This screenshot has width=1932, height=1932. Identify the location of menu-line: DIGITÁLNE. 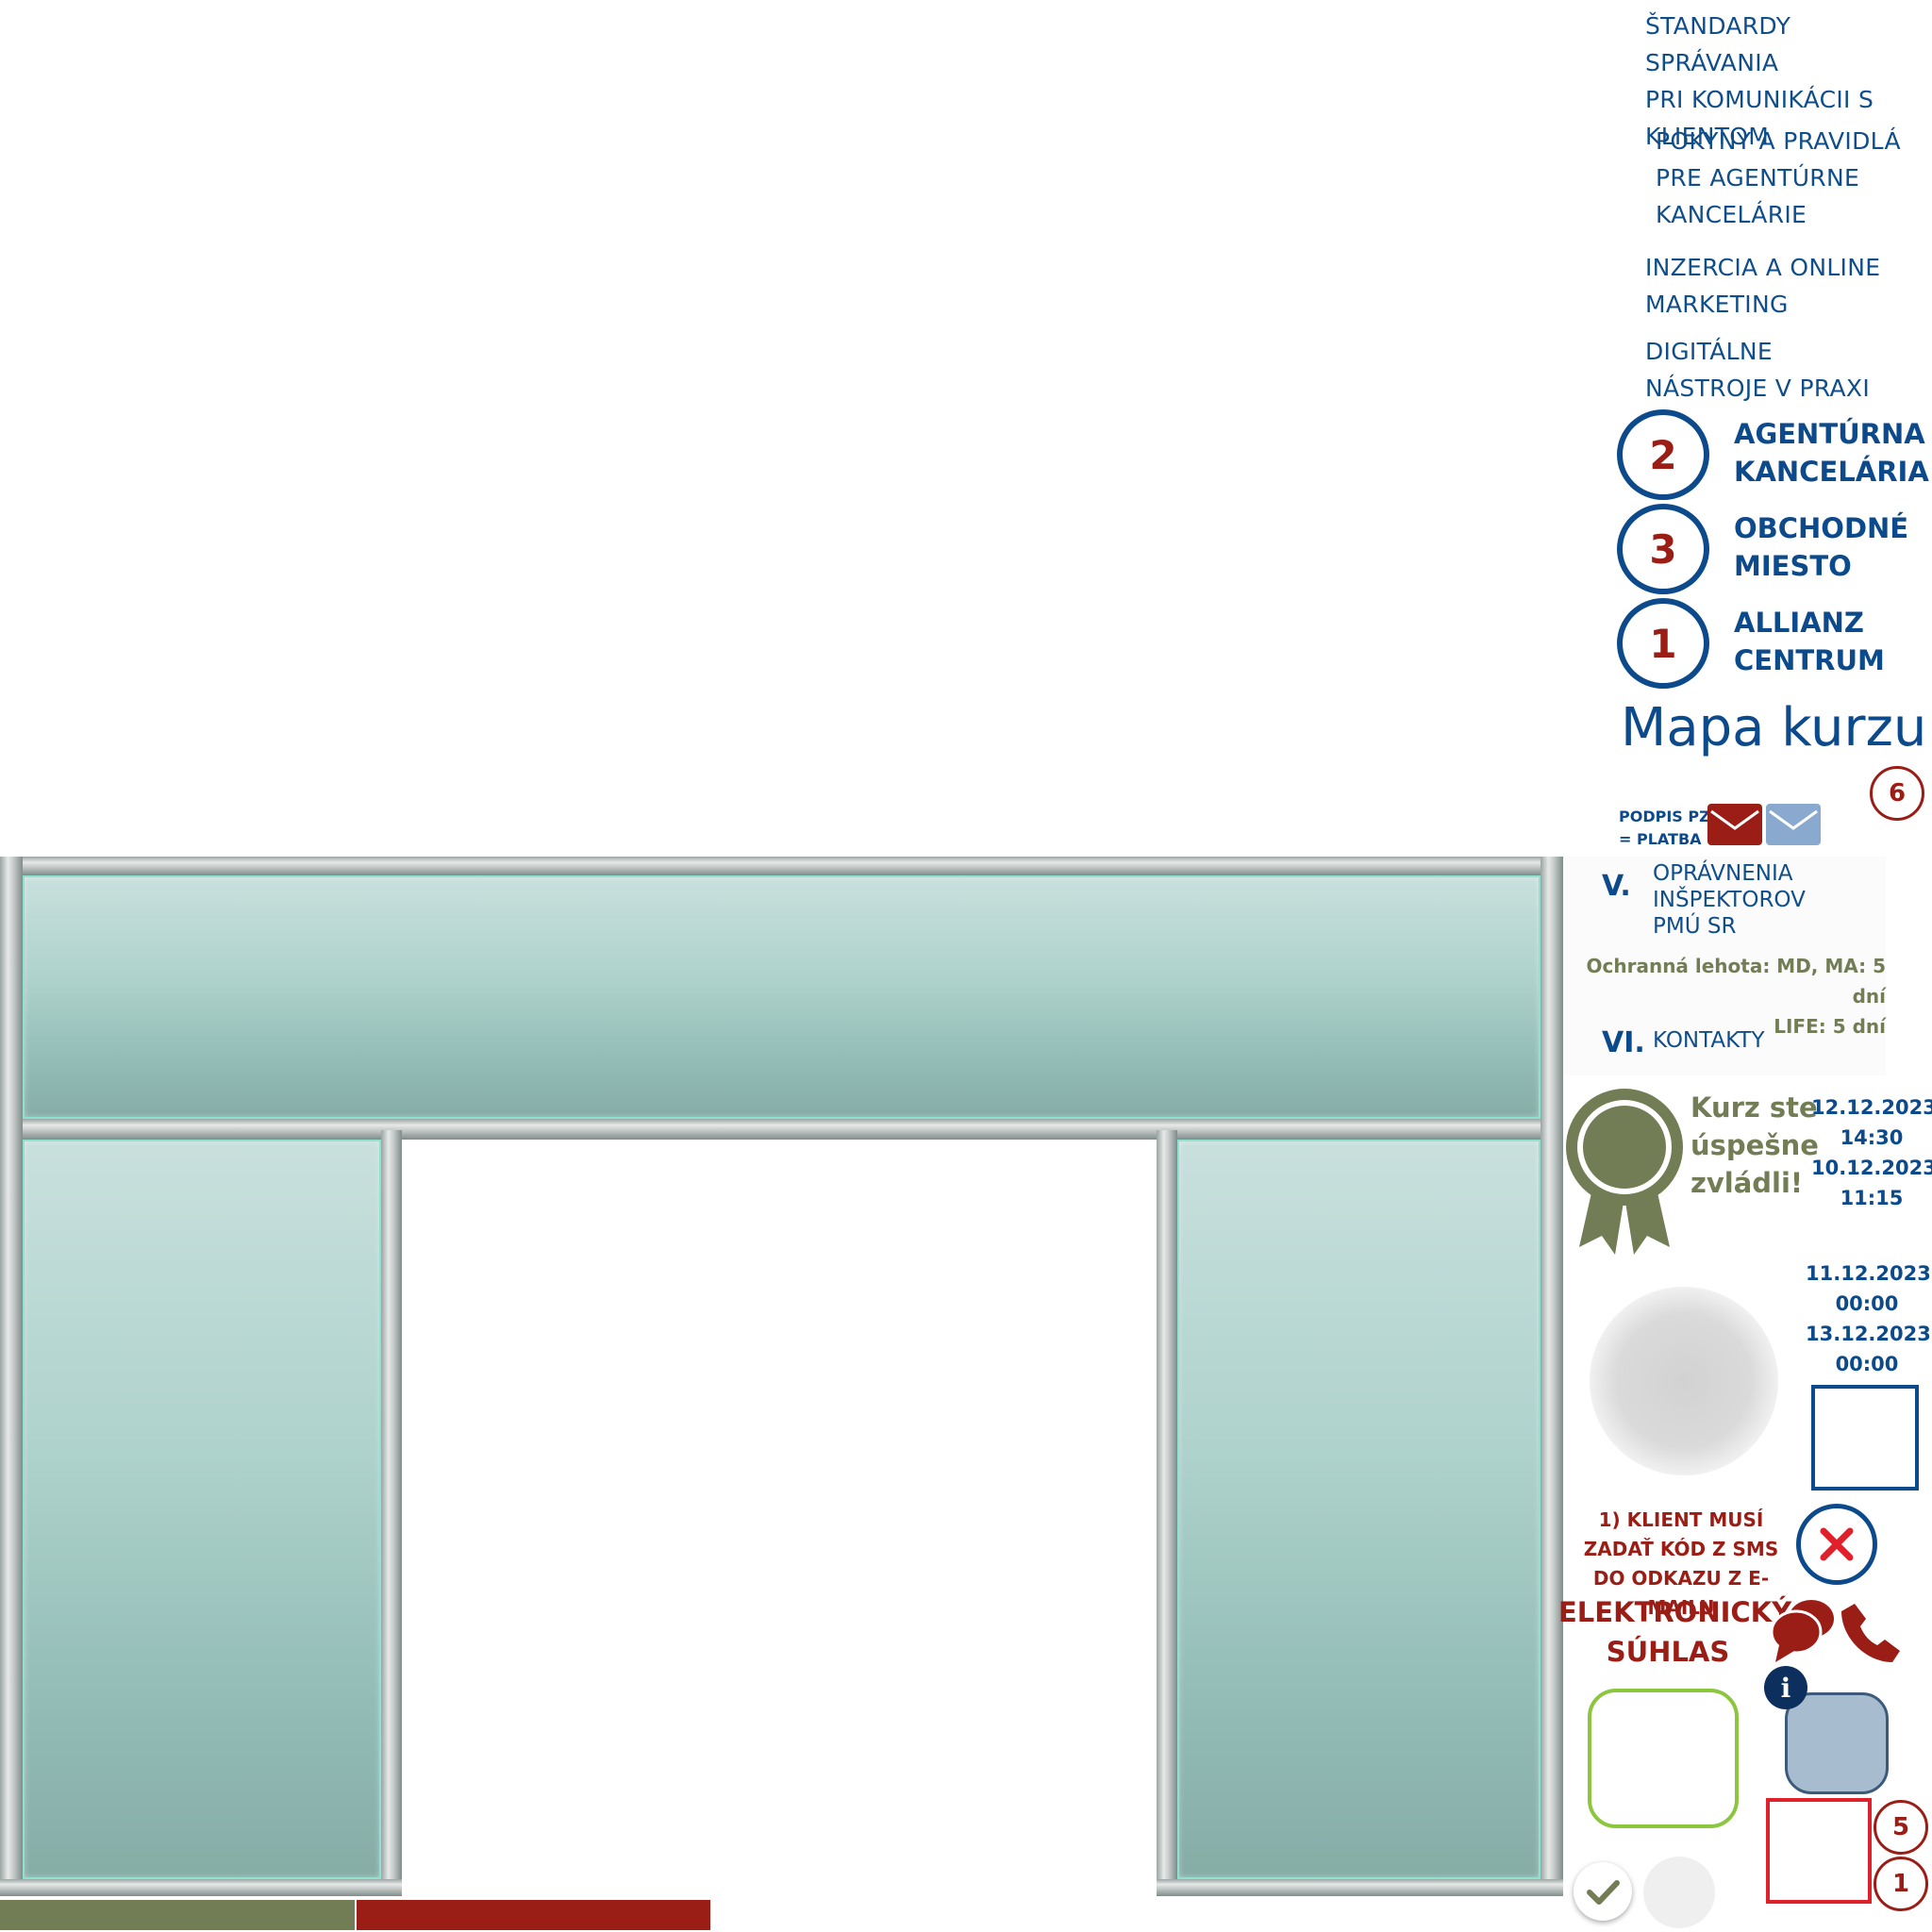
(1709, 352).